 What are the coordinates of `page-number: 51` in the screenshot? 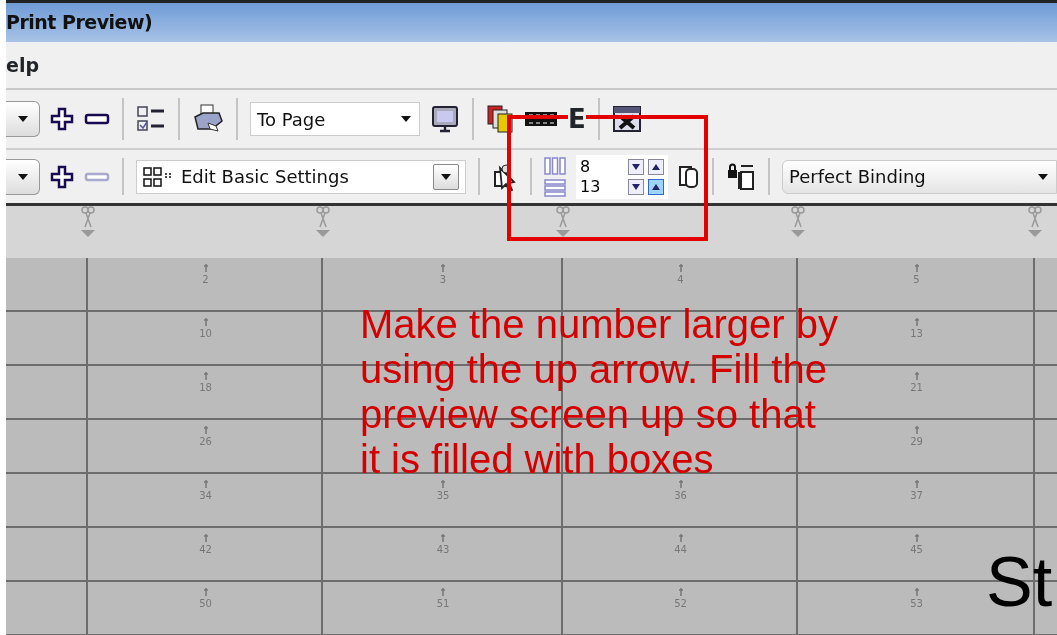 It's located at (443, 604).